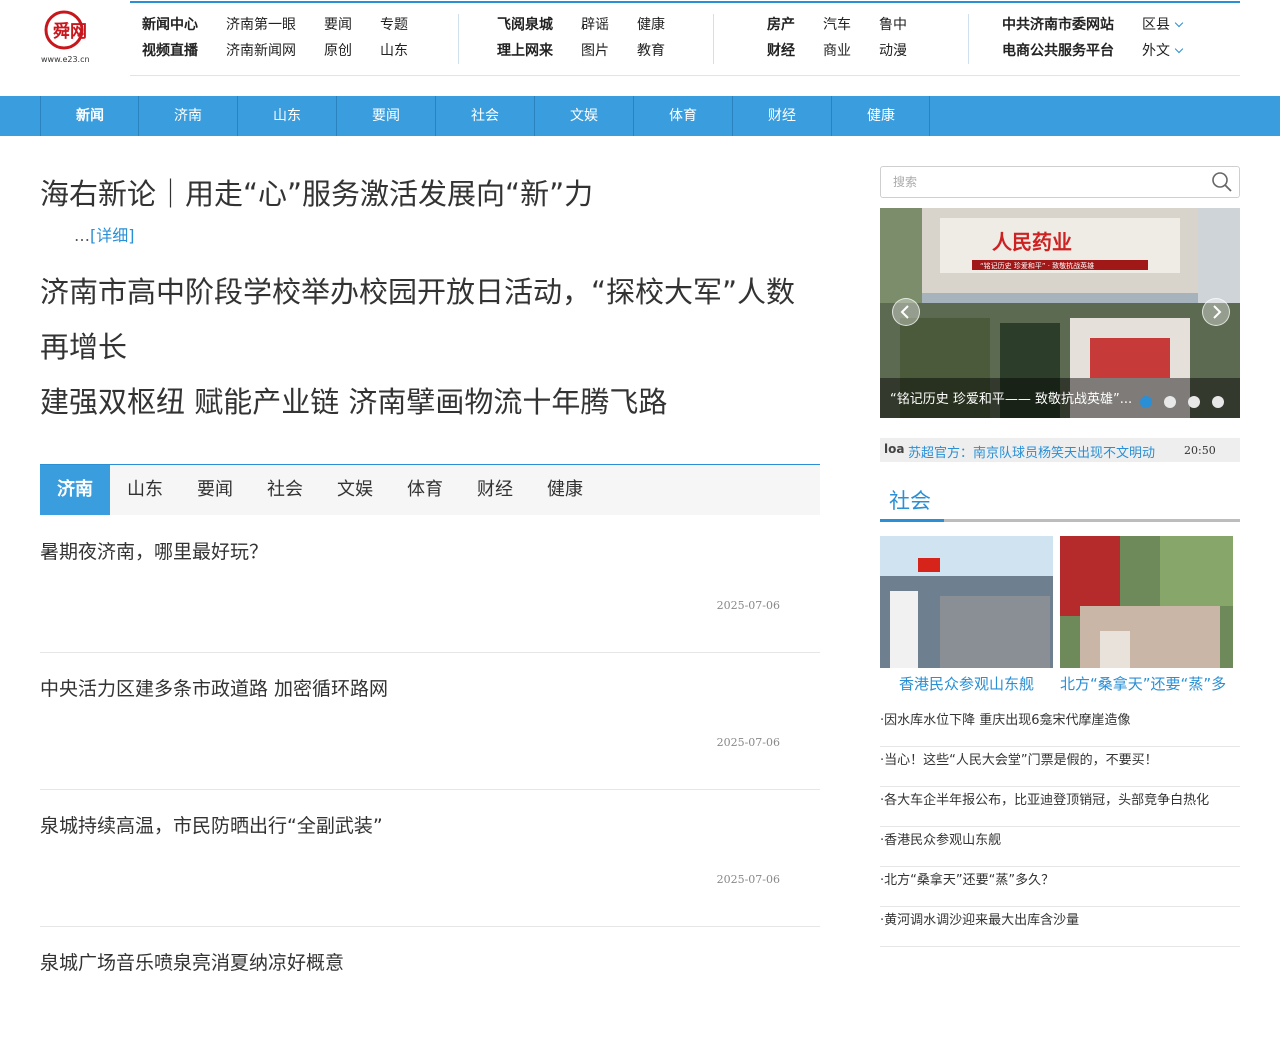  What do you see at coordinates (1053, 182) in the screenshot?
I see `search-input` at bounding box center [1053, 182].